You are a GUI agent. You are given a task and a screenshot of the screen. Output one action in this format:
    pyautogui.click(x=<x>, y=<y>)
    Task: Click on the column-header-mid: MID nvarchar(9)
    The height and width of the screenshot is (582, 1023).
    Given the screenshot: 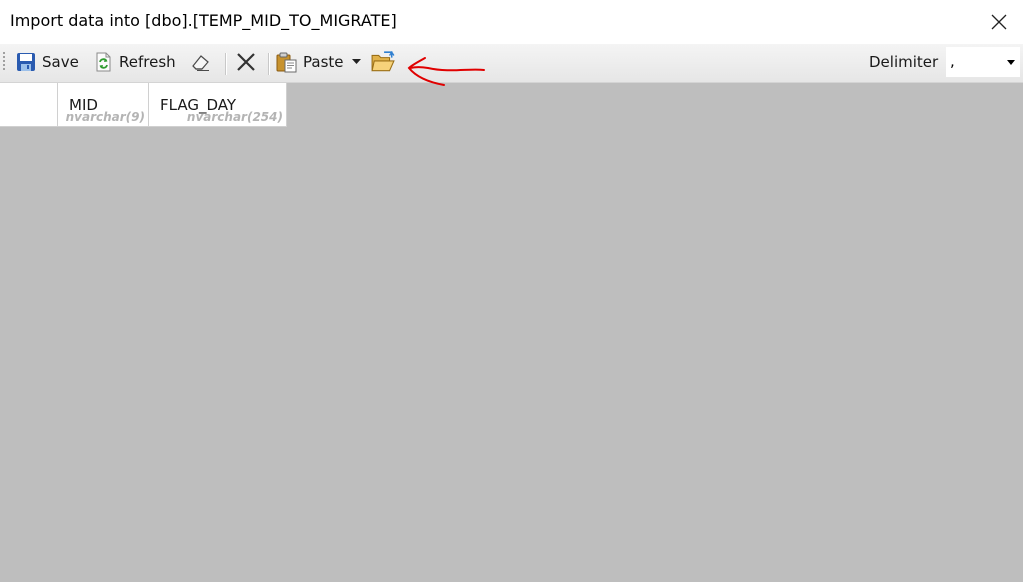 What is the action you would take?
    pyautogui.click(x=103, y=105)
    